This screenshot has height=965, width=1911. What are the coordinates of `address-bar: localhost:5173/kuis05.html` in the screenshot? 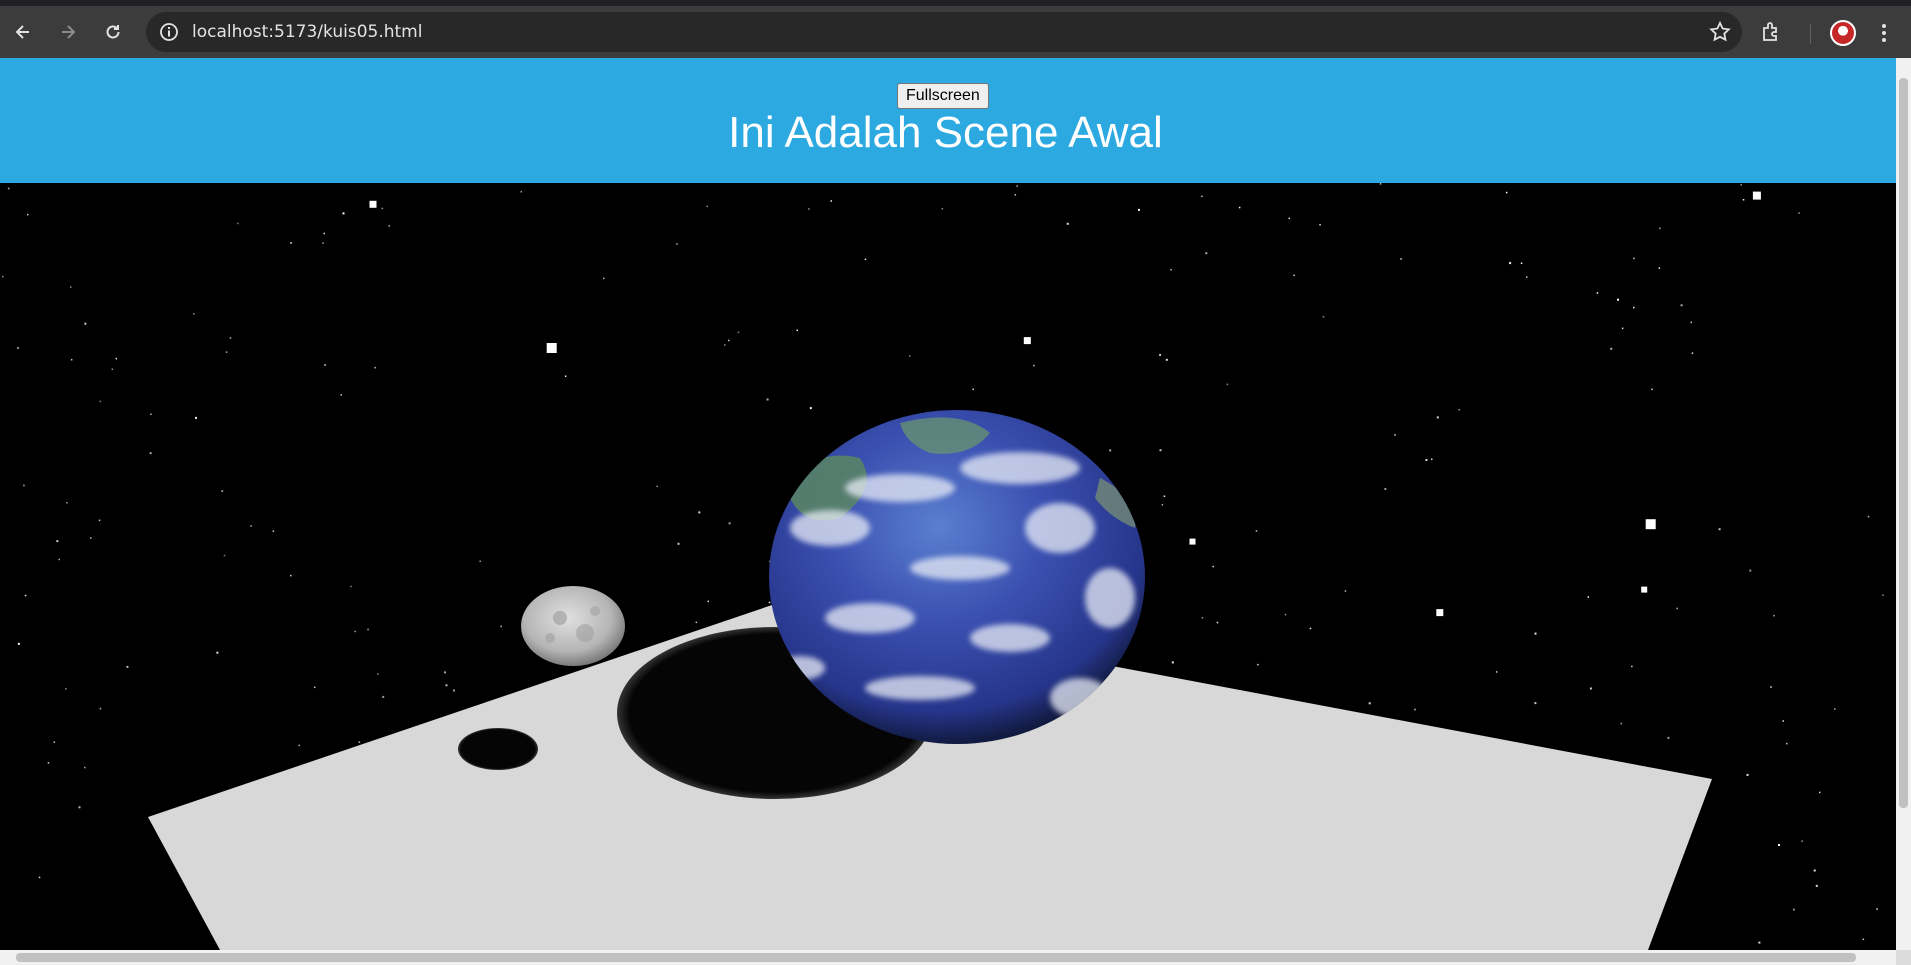 It's located at (944, 32).